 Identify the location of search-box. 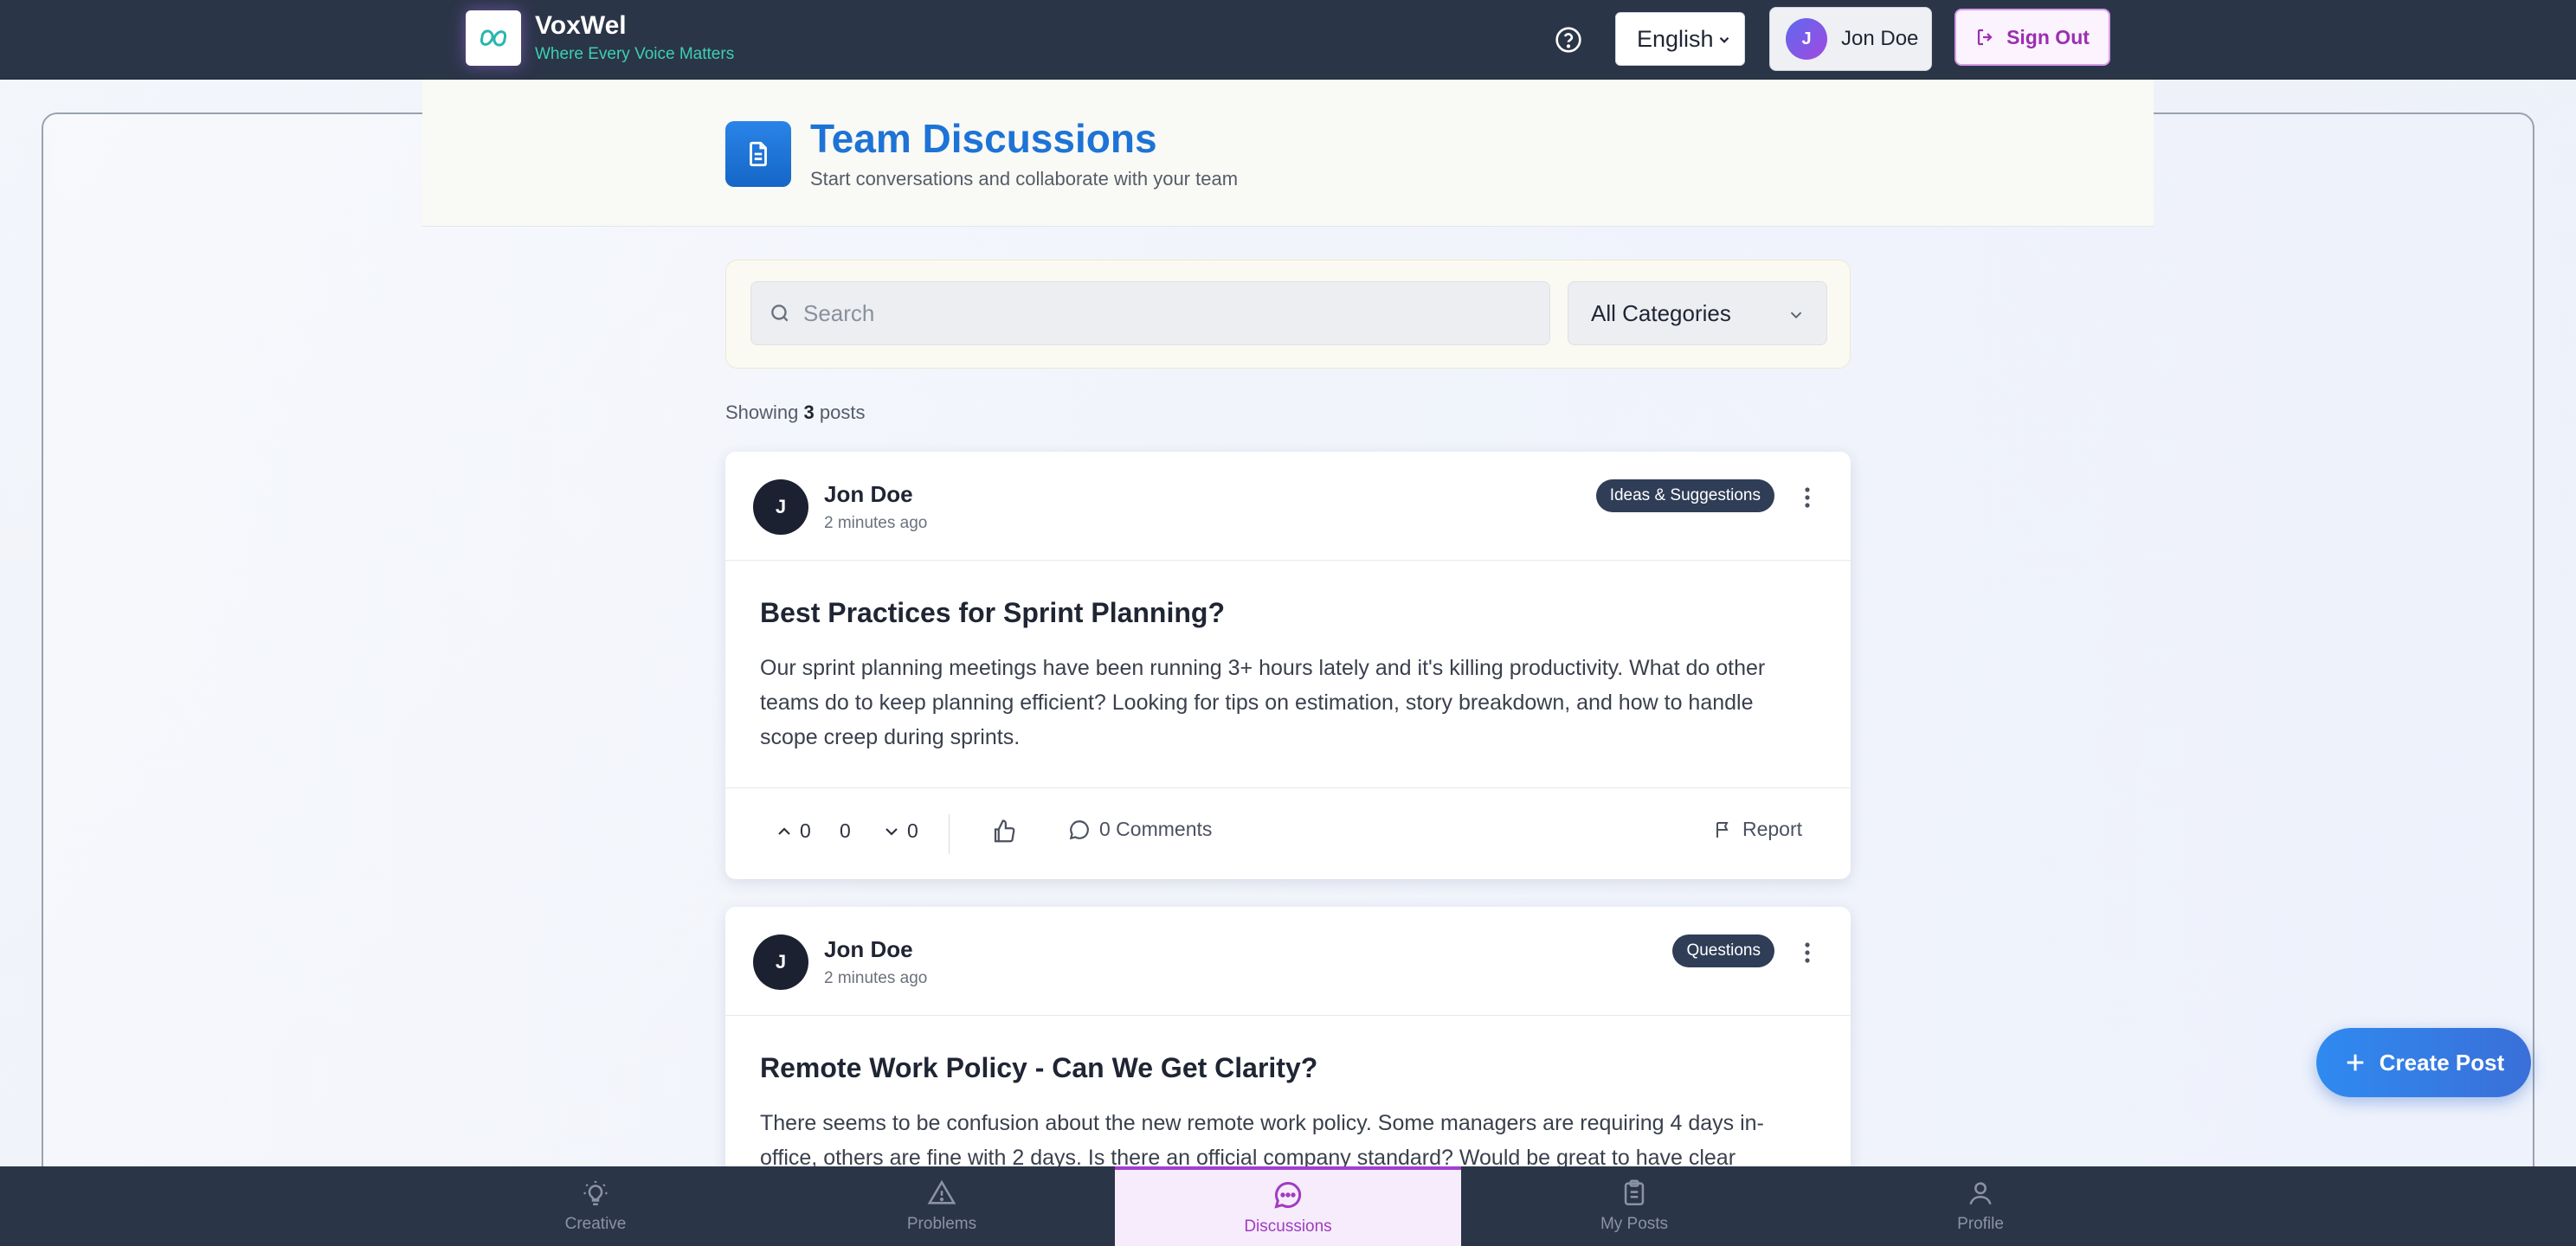
(1150, 313).